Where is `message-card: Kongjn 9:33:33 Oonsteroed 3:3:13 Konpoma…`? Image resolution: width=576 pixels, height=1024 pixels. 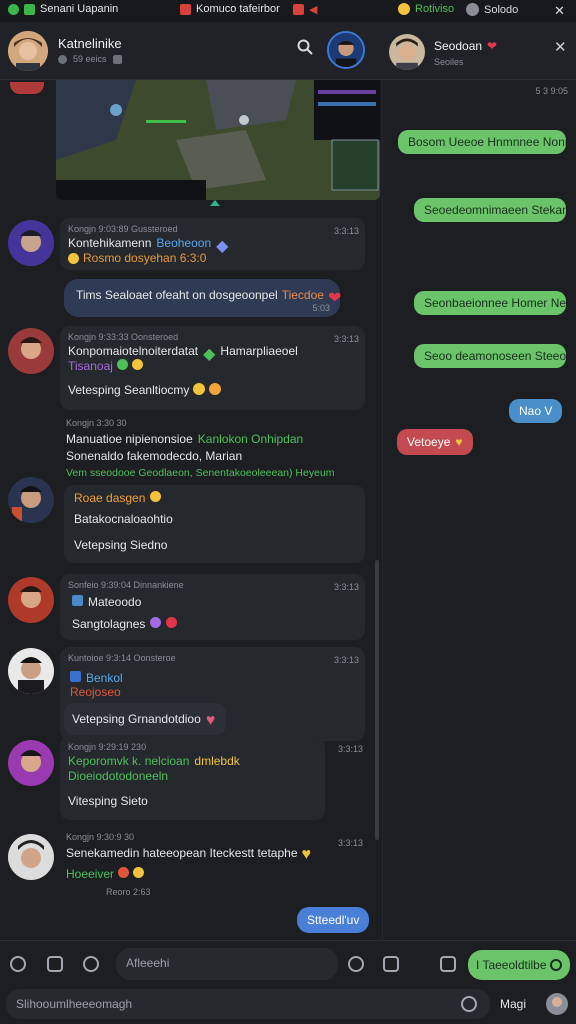 message-card: Kongjn 9:33:33 Oonsteroed 3:3:13 Konpoma… is located at coordinates (212, 368).